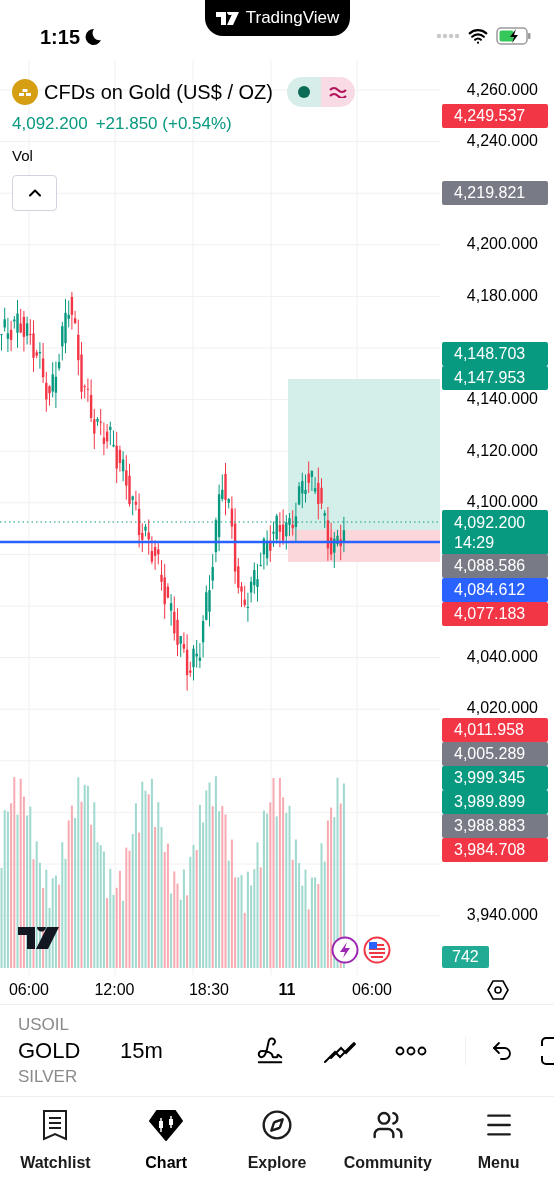 This screenshot has height=1200, width=554. I want to click on price-label: 4,005.289, so click(495, 754).